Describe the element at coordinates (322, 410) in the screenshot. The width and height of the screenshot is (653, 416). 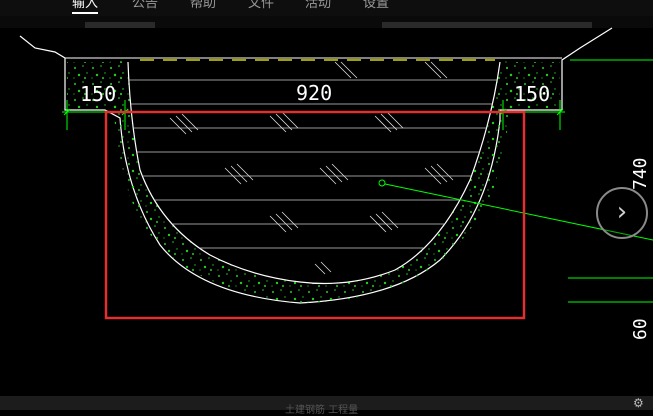
I see `bottom-status-text: 土建钢筋 工程量` at that location.